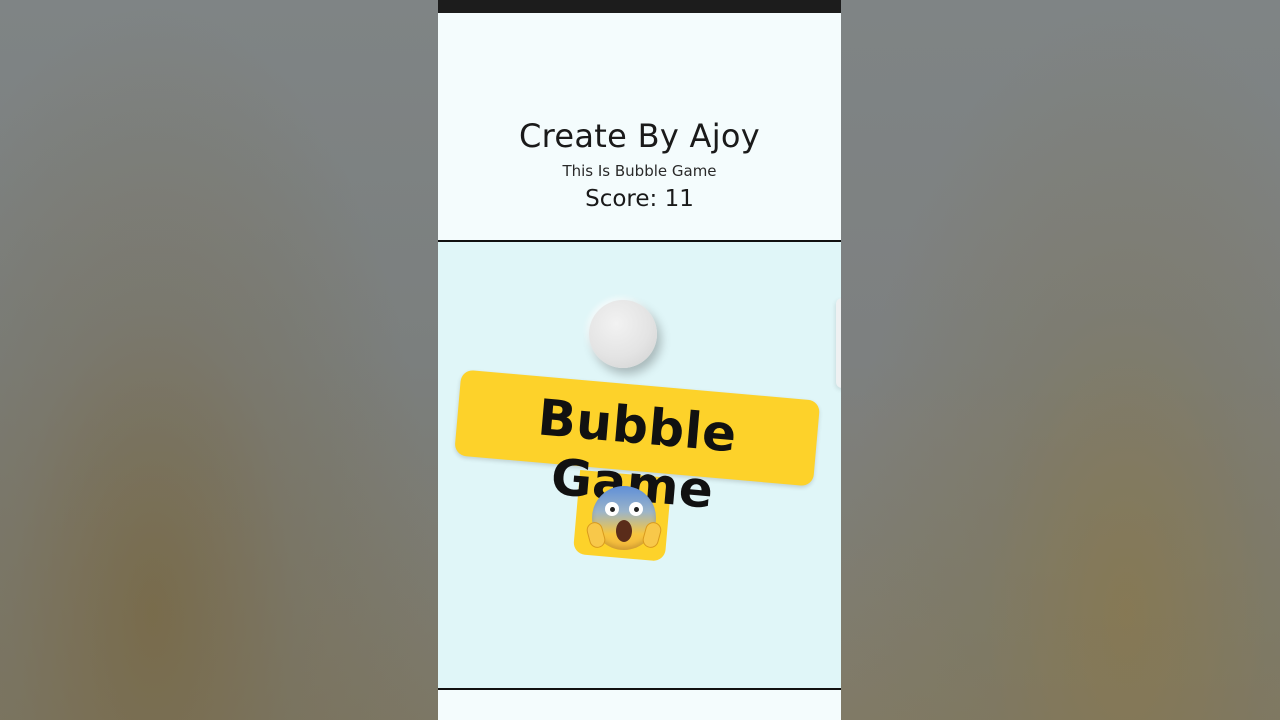 The width and height of the screenshot is (1280, 720). I want to click on face-screaming-in-fear-icon, so click(624, 518).